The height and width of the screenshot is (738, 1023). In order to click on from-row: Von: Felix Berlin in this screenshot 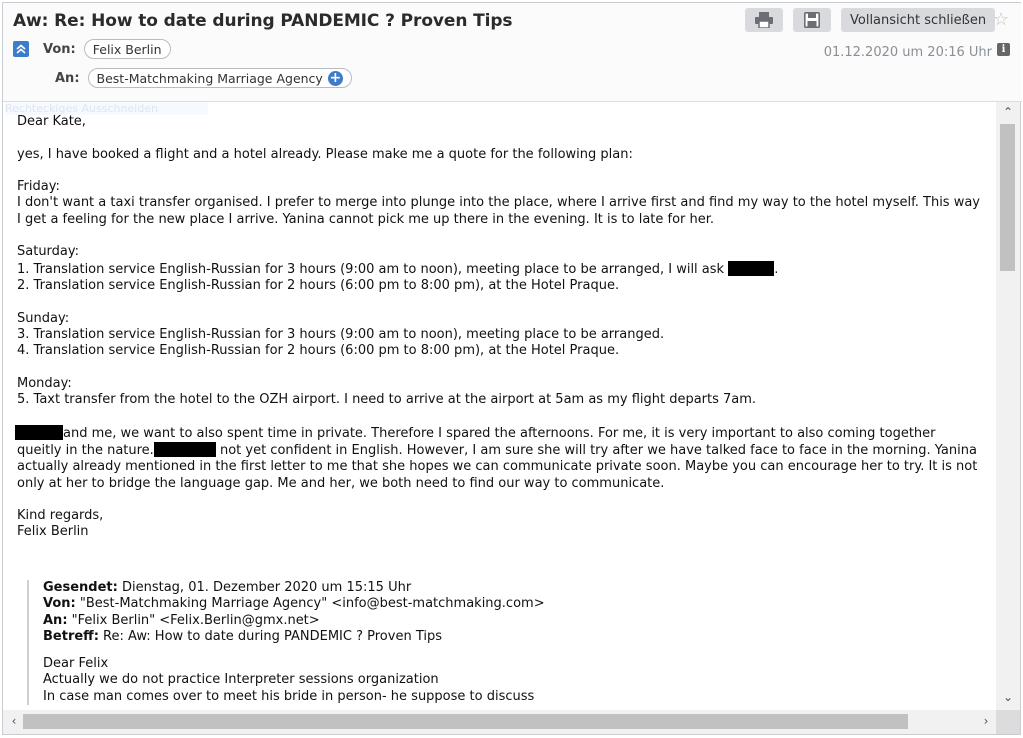, I will do `click(92, 49)`.